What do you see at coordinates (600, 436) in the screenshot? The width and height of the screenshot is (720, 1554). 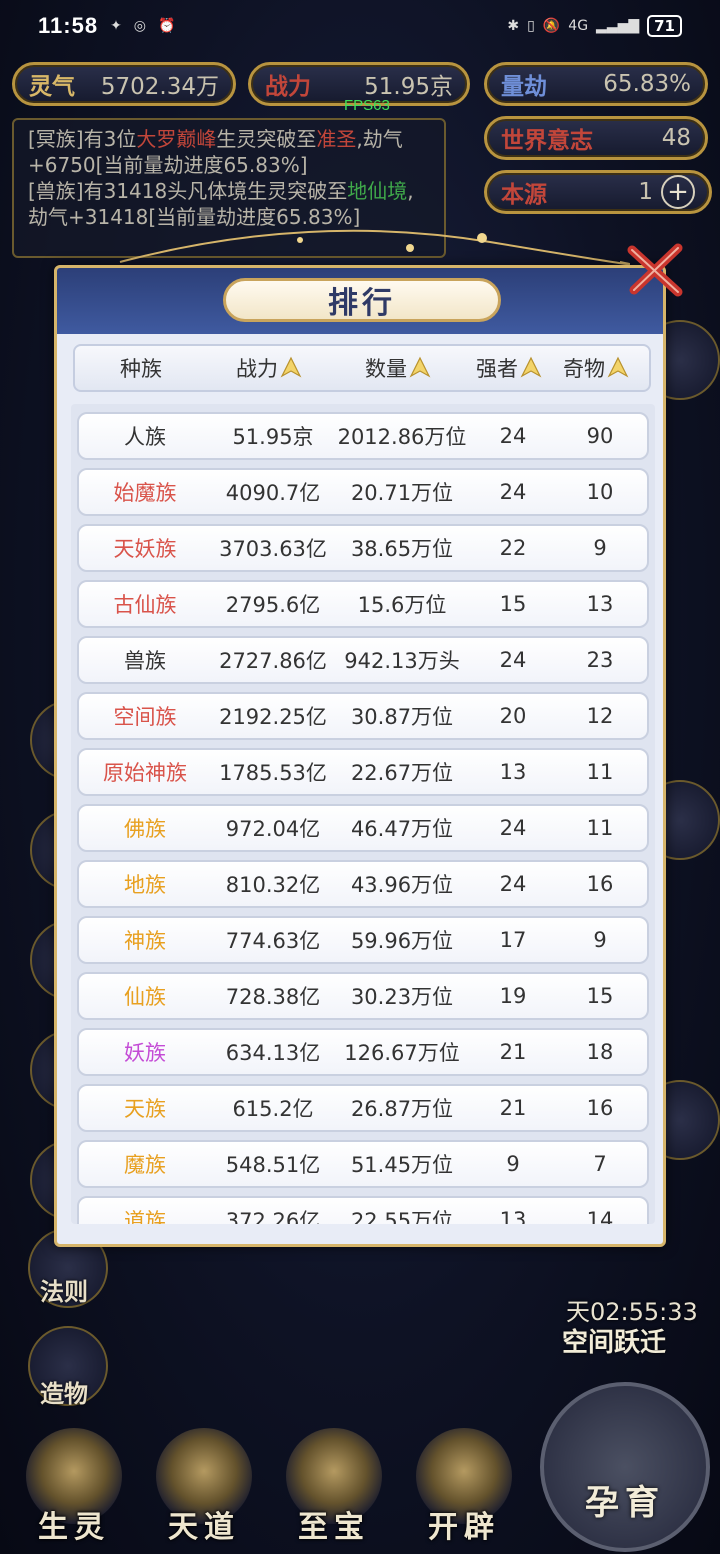 I see `treasure-cell: 90` at bounding box center [600, 436].